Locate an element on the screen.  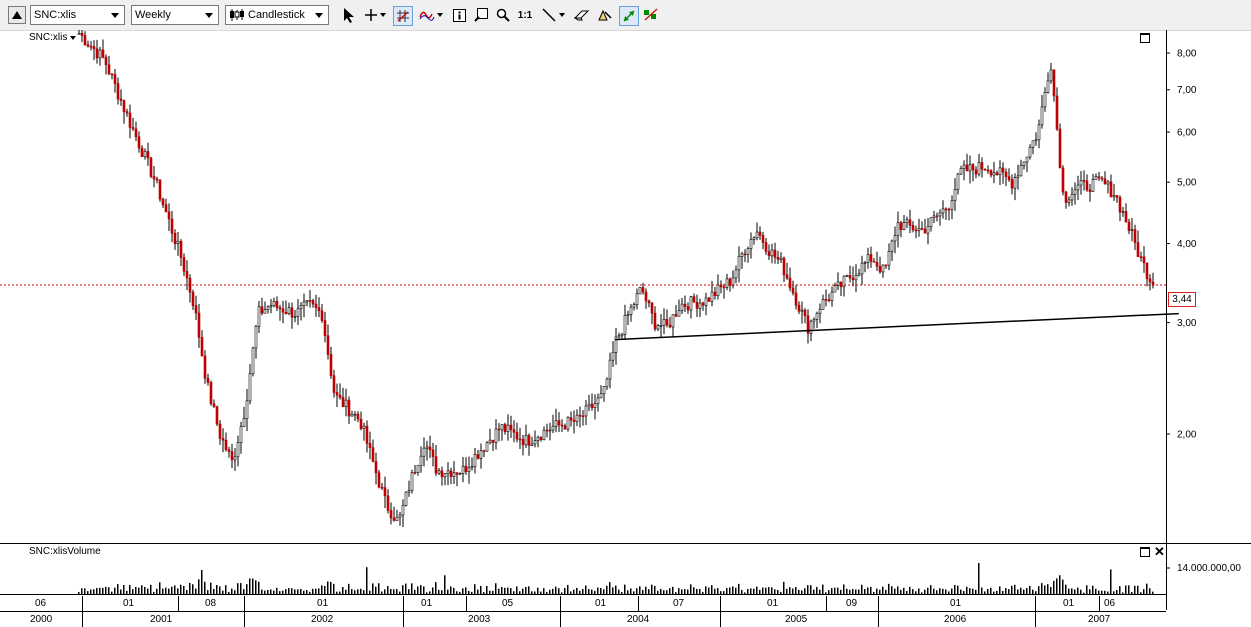
chart-props-icon is located at coordinates (651, 15).